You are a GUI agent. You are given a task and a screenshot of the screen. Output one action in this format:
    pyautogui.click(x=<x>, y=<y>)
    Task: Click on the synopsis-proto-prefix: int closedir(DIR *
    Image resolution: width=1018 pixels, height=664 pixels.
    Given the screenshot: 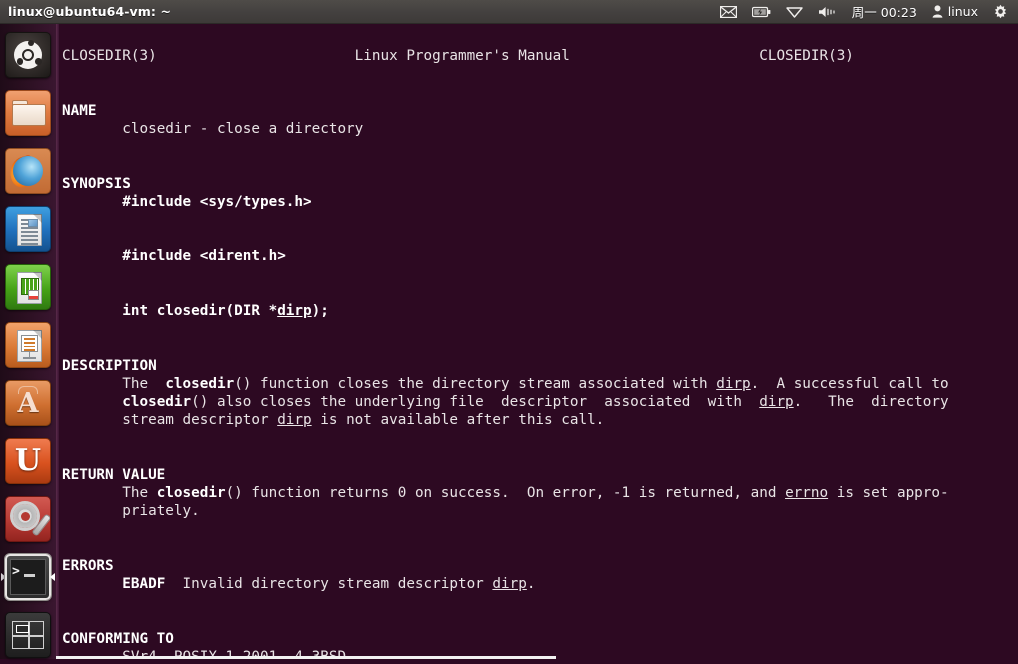 What is the action you would take?
    pyautogui.click(x=200, y=310)
    